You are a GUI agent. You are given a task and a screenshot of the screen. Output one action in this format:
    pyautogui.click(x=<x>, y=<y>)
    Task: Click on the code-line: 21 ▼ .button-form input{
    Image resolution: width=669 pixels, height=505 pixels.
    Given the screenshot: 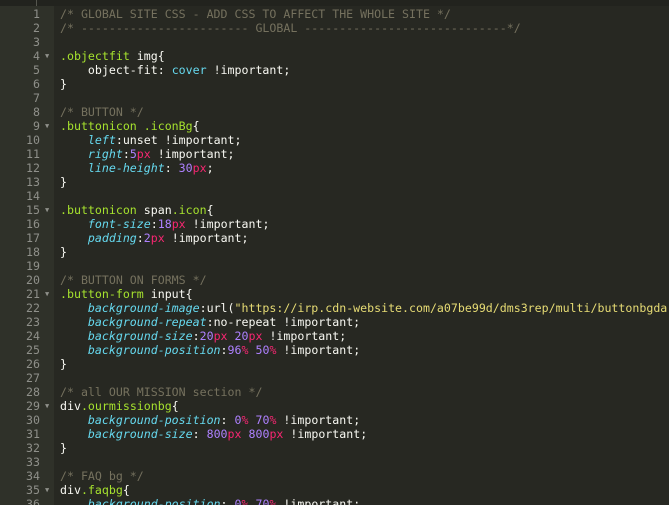 What is the action you would take?
    pyautogui.click(x=334, y=294)
    